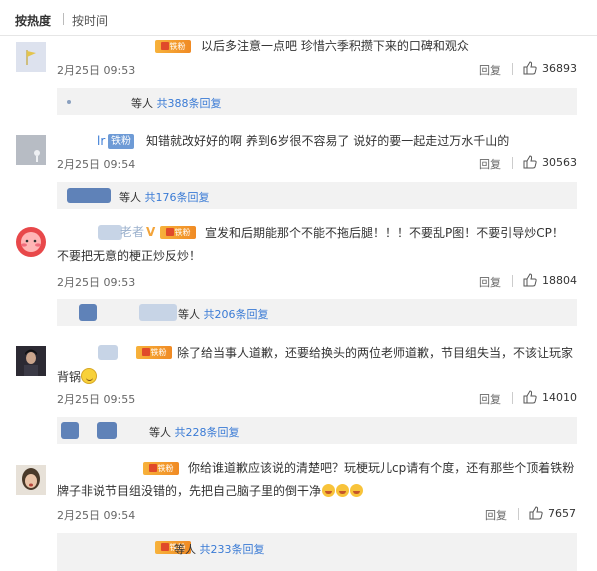 Image resolution: width=597 pixels, height=571 pixels. I want to click on reply-summary: 等人 共206条回复, so click(317, 312).